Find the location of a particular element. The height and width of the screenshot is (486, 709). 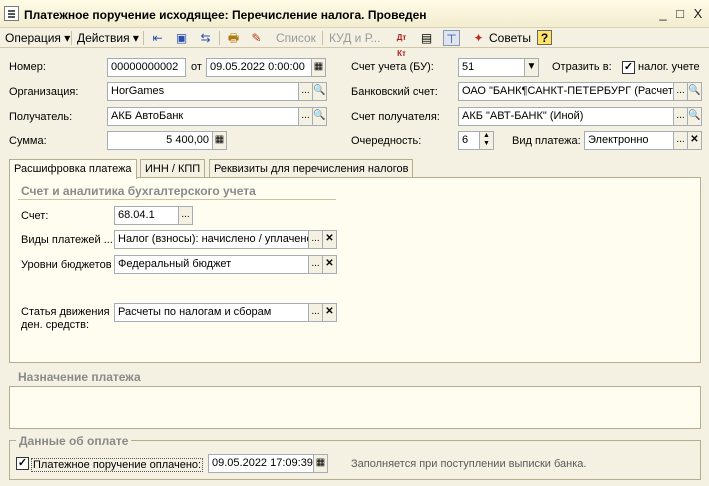

priority-stepper: ▲ ▼ is located at coordinates (486, 140).